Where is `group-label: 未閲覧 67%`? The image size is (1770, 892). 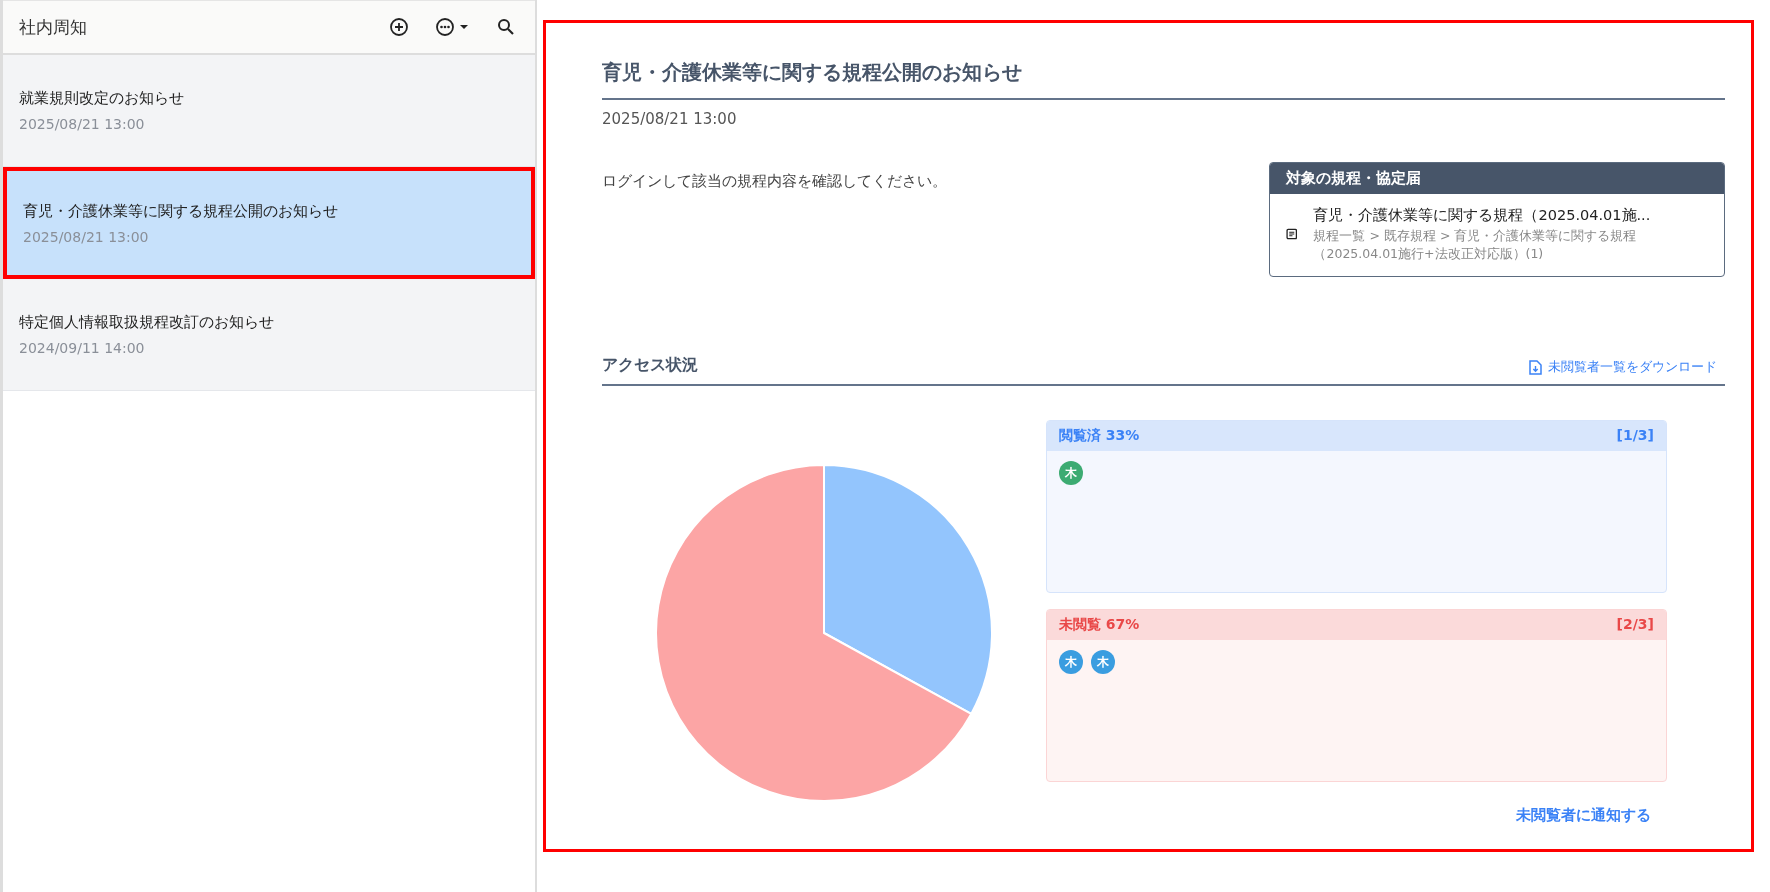 group-label: 未閲覧 67% is located at coordinates (1099, 625).